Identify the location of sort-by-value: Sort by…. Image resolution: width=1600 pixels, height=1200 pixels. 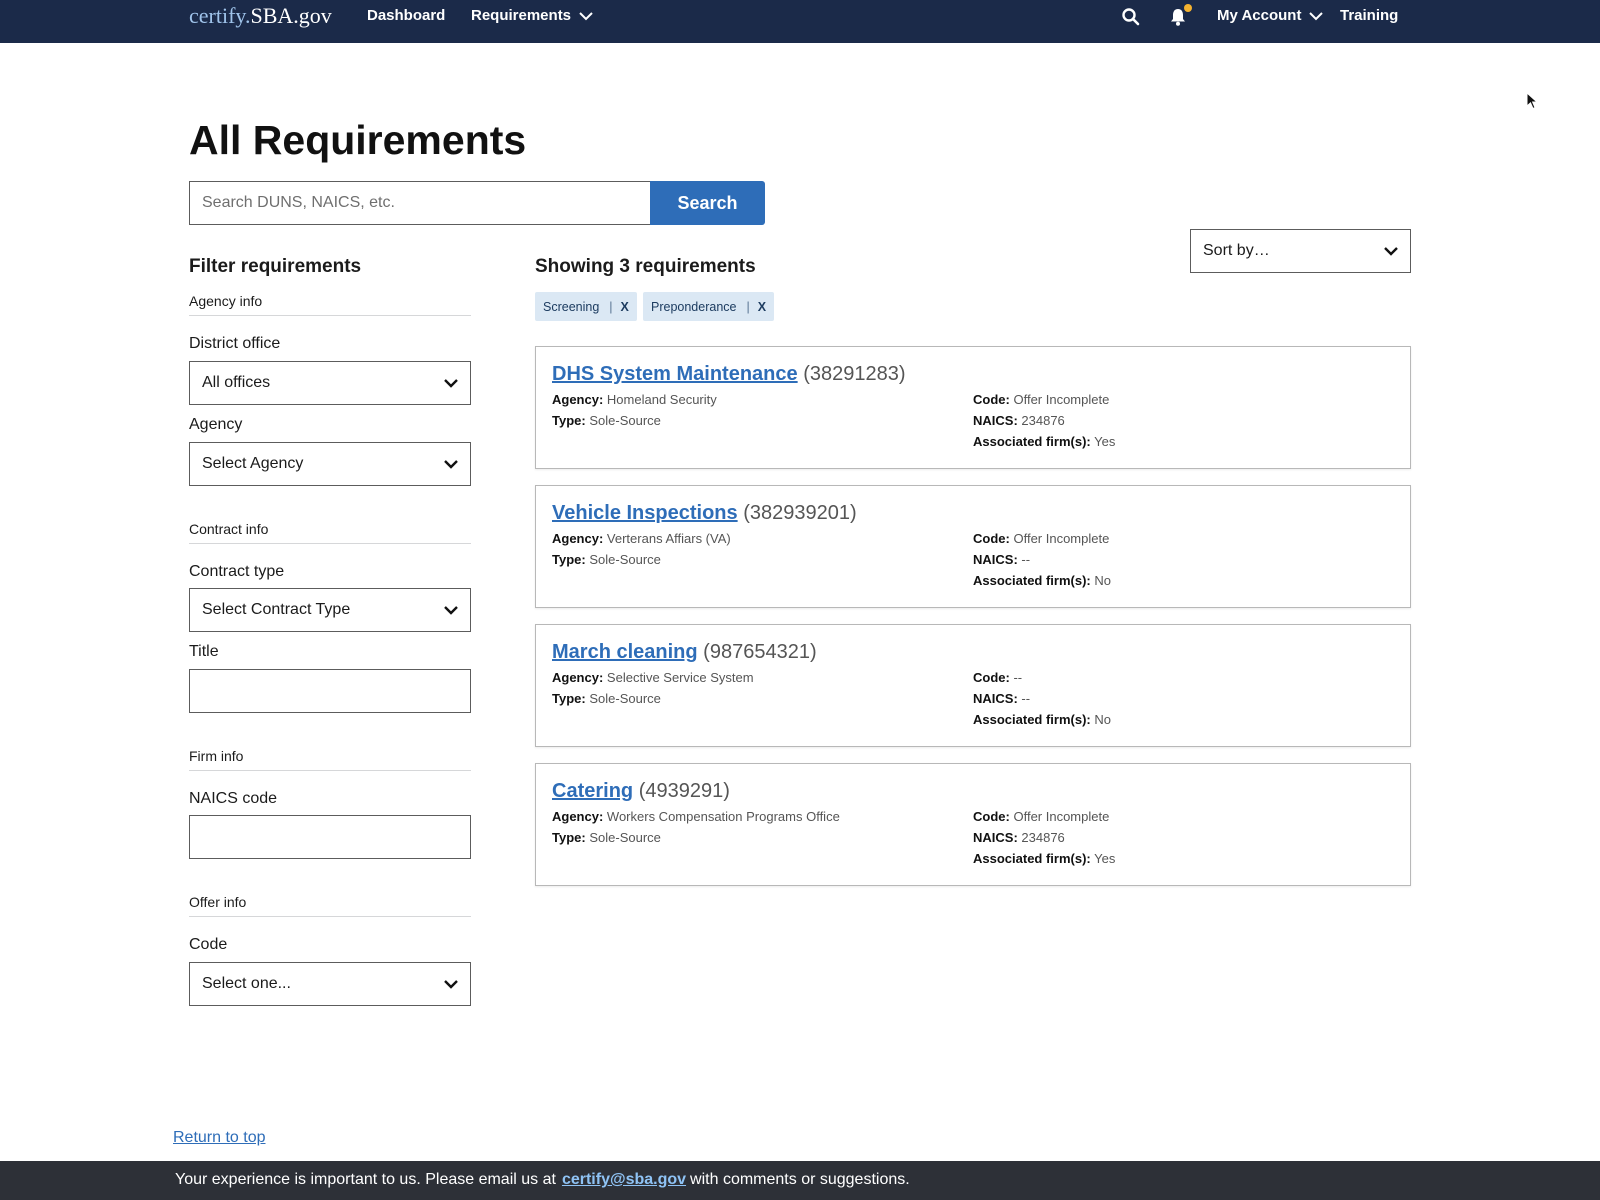
(1236, 250).